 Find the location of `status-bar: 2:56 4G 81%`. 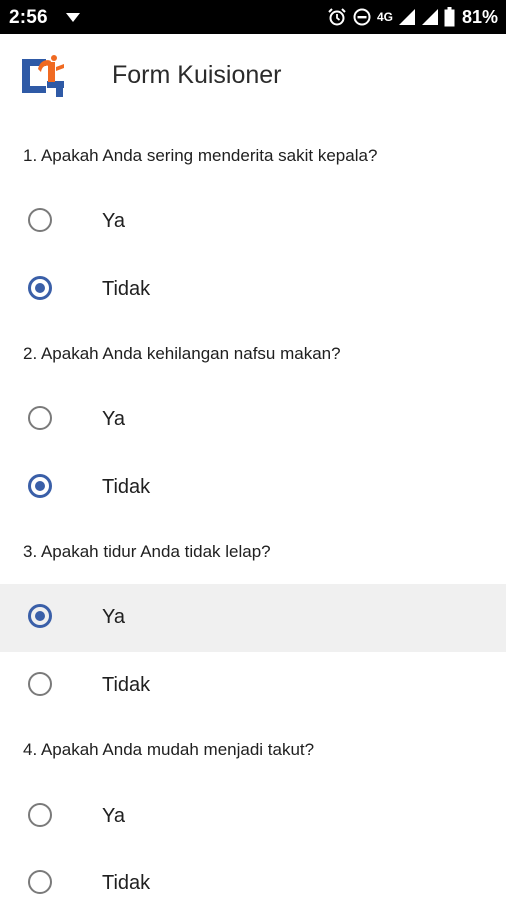

status-bar: 2:56 4G 81% is located at coordinates (253, 17).